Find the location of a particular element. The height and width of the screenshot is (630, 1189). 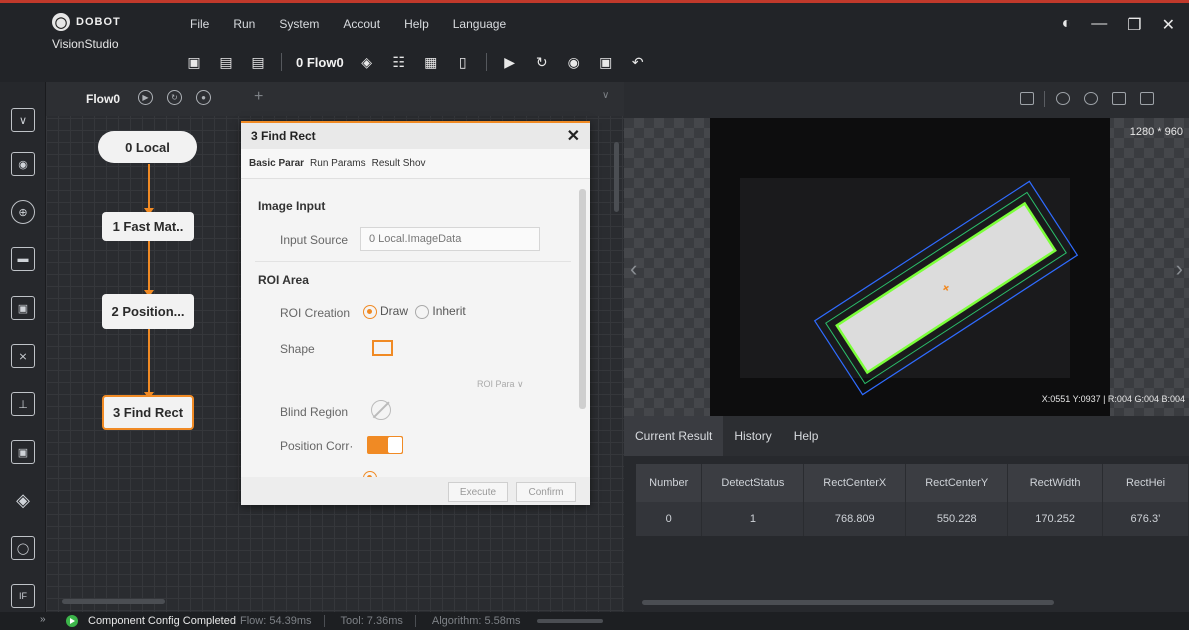

menu-help: Help is located at coordinates (416, 24).